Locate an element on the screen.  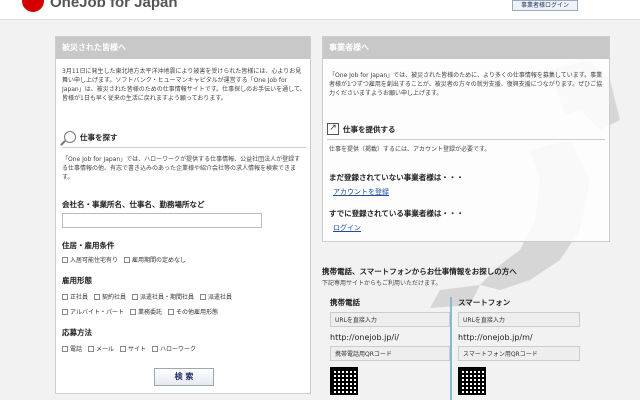
provide-job-title: 仕事を提供する is located at coordinates (369, 129).